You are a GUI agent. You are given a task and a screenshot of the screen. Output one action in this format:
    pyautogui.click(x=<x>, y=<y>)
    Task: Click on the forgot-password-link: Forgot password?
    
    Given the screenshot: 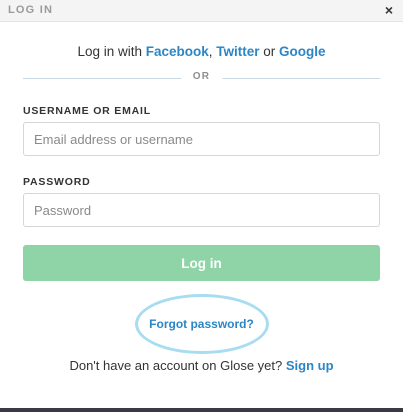 What is the action you would take?
    pyautogui.click(x=201, y=324)
    